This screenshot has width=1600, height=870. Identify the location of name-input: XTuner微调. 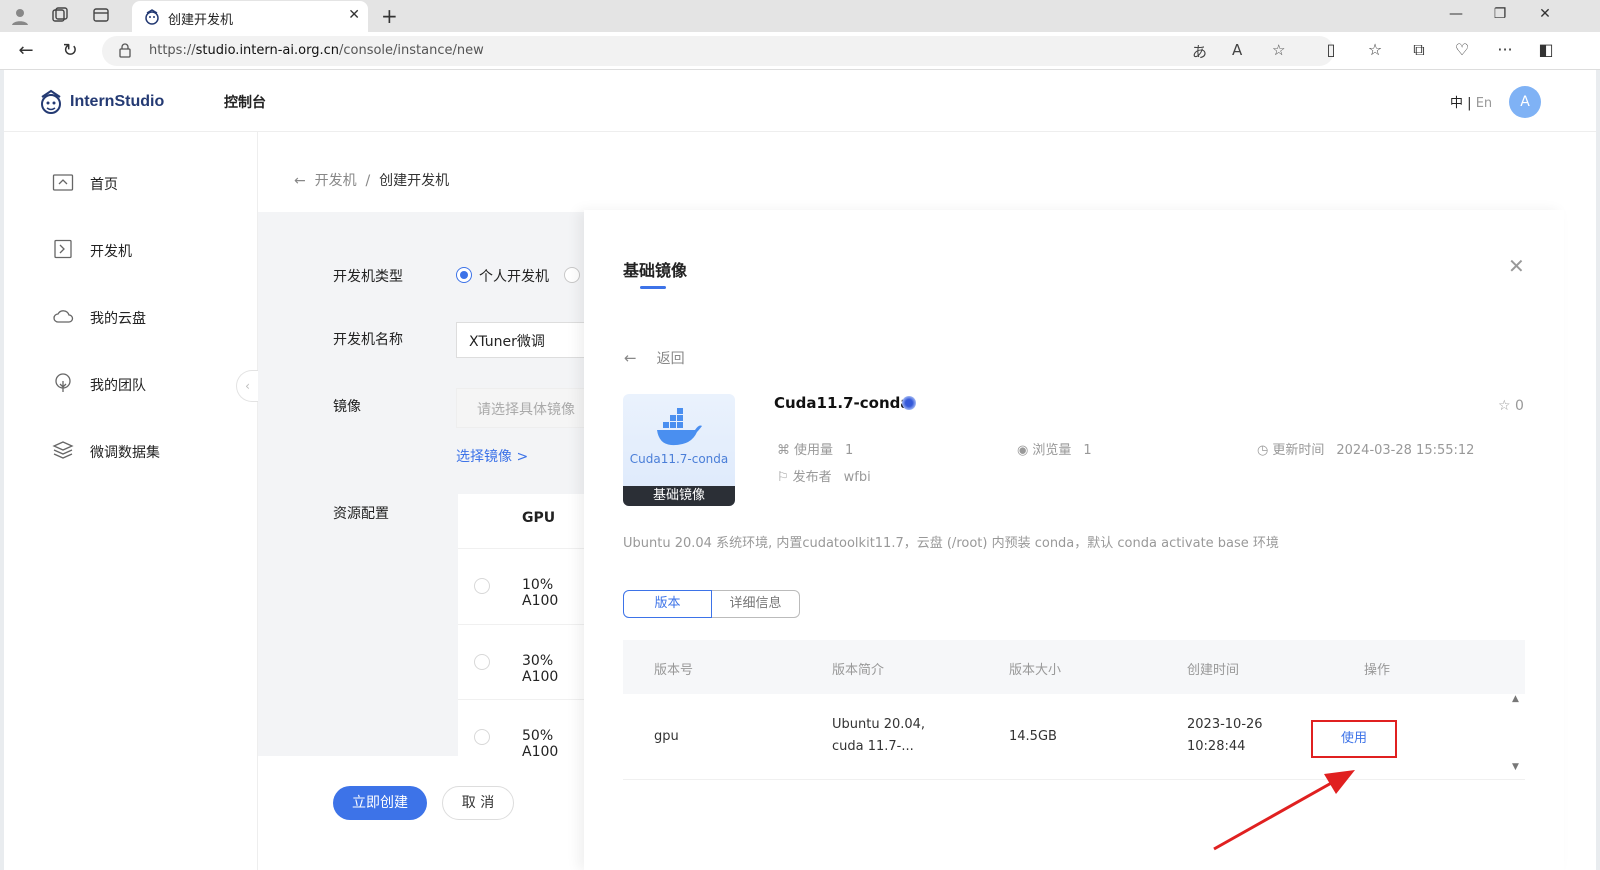
(522, 340).